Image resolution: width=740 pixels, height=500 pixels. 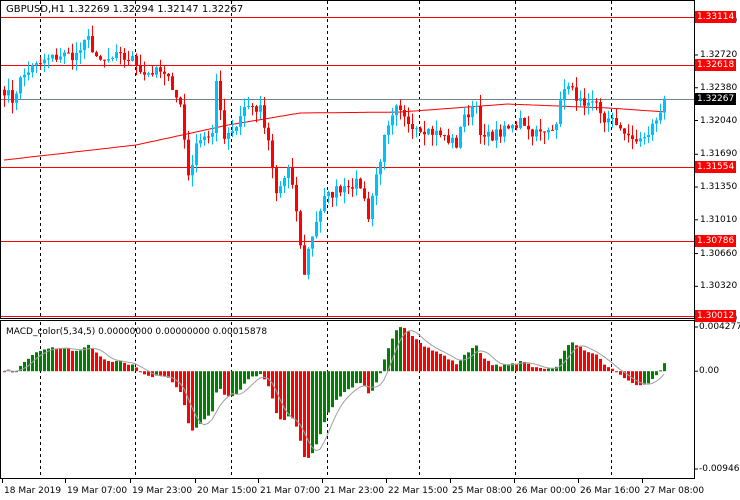 What do you see at coordinates (610, 491) in the screenshot?
I see `time-axis-label: 26 Mar 16:00` at bounding box center [610, 491].